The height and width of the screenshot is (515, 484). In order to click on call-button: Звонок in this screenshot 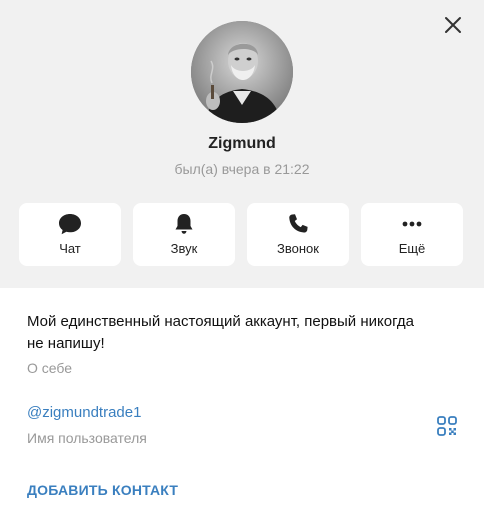, I will do `click(298, 234)`.